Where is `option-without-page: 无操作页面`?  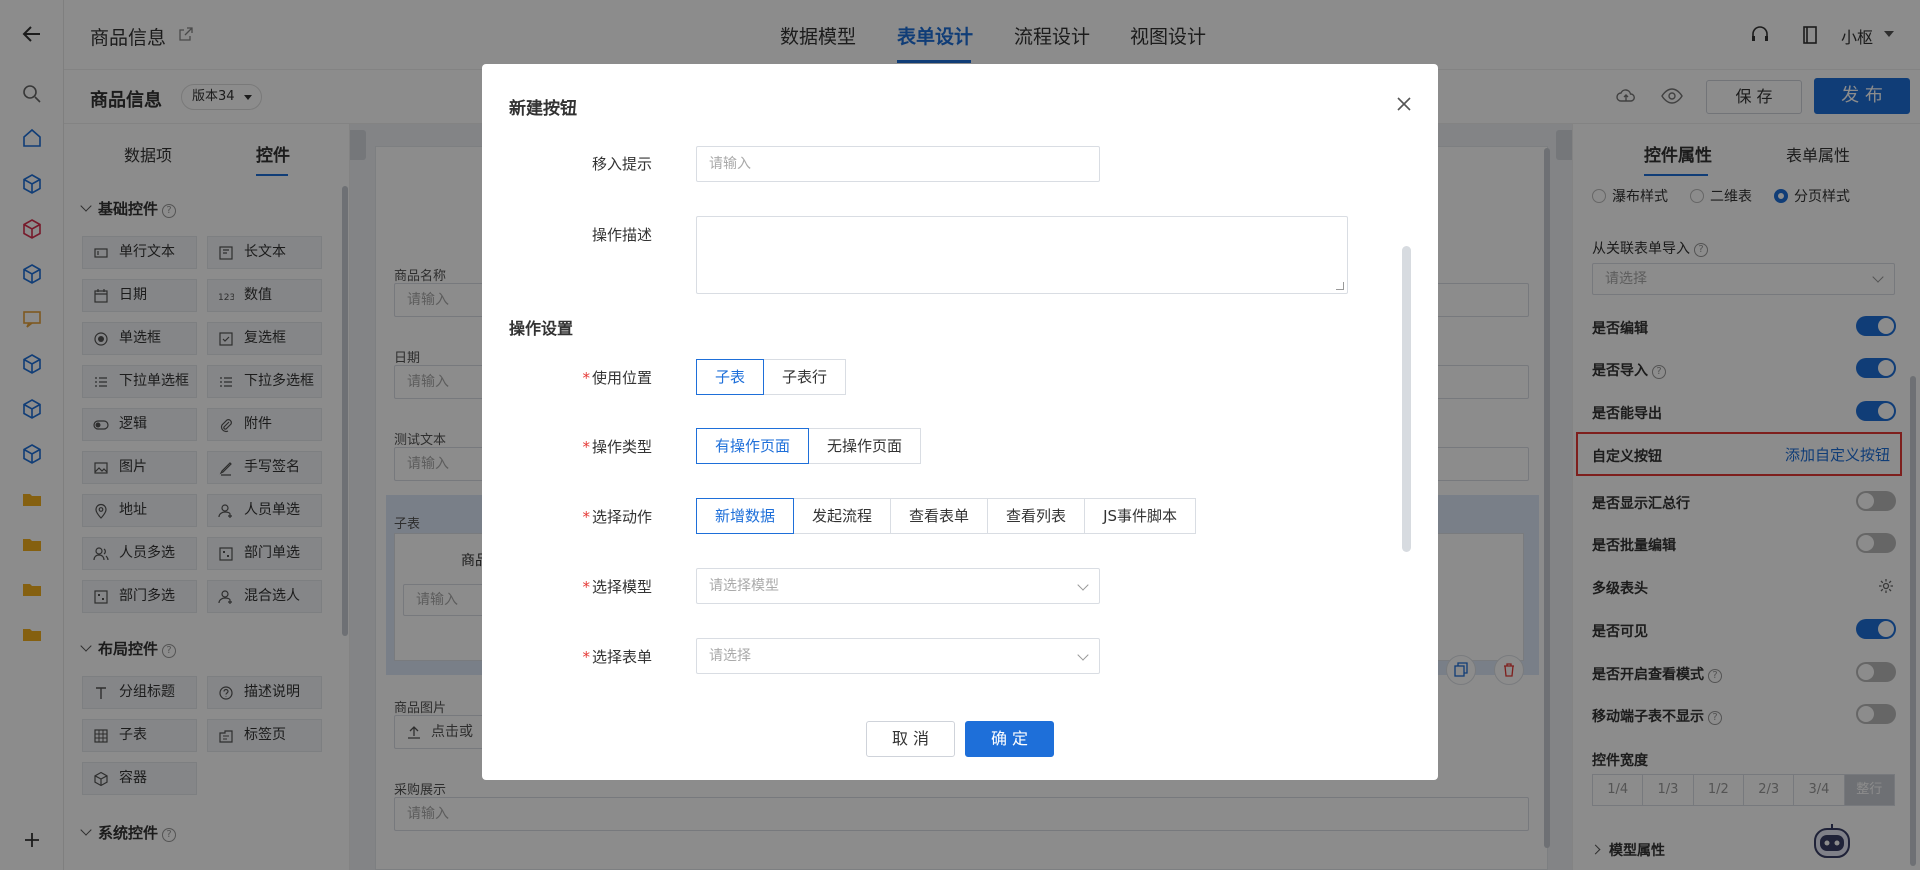
option-without-page: 无操作页面 is located at coordinates (865, 446).